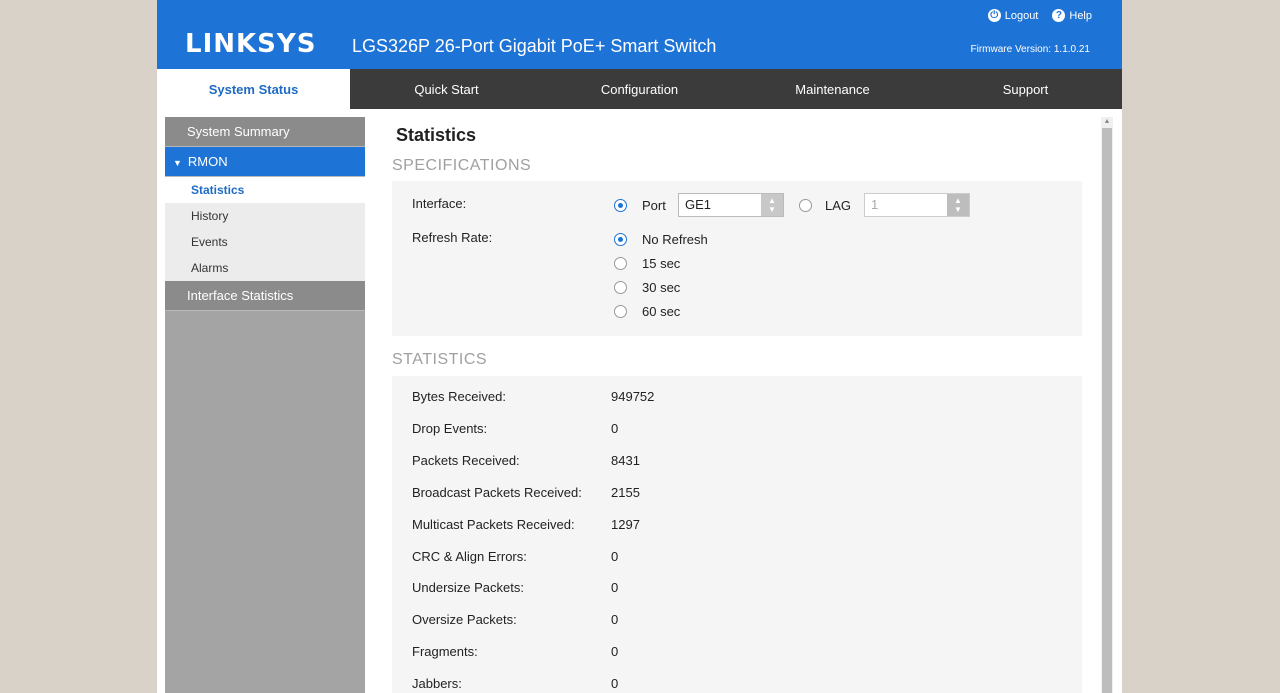 This screenshot has width=1280, height=693. Describe the element at coordinates (265, 132) in the screenshot. I see `sidebar-item-system-summary: System Summary` at that location.